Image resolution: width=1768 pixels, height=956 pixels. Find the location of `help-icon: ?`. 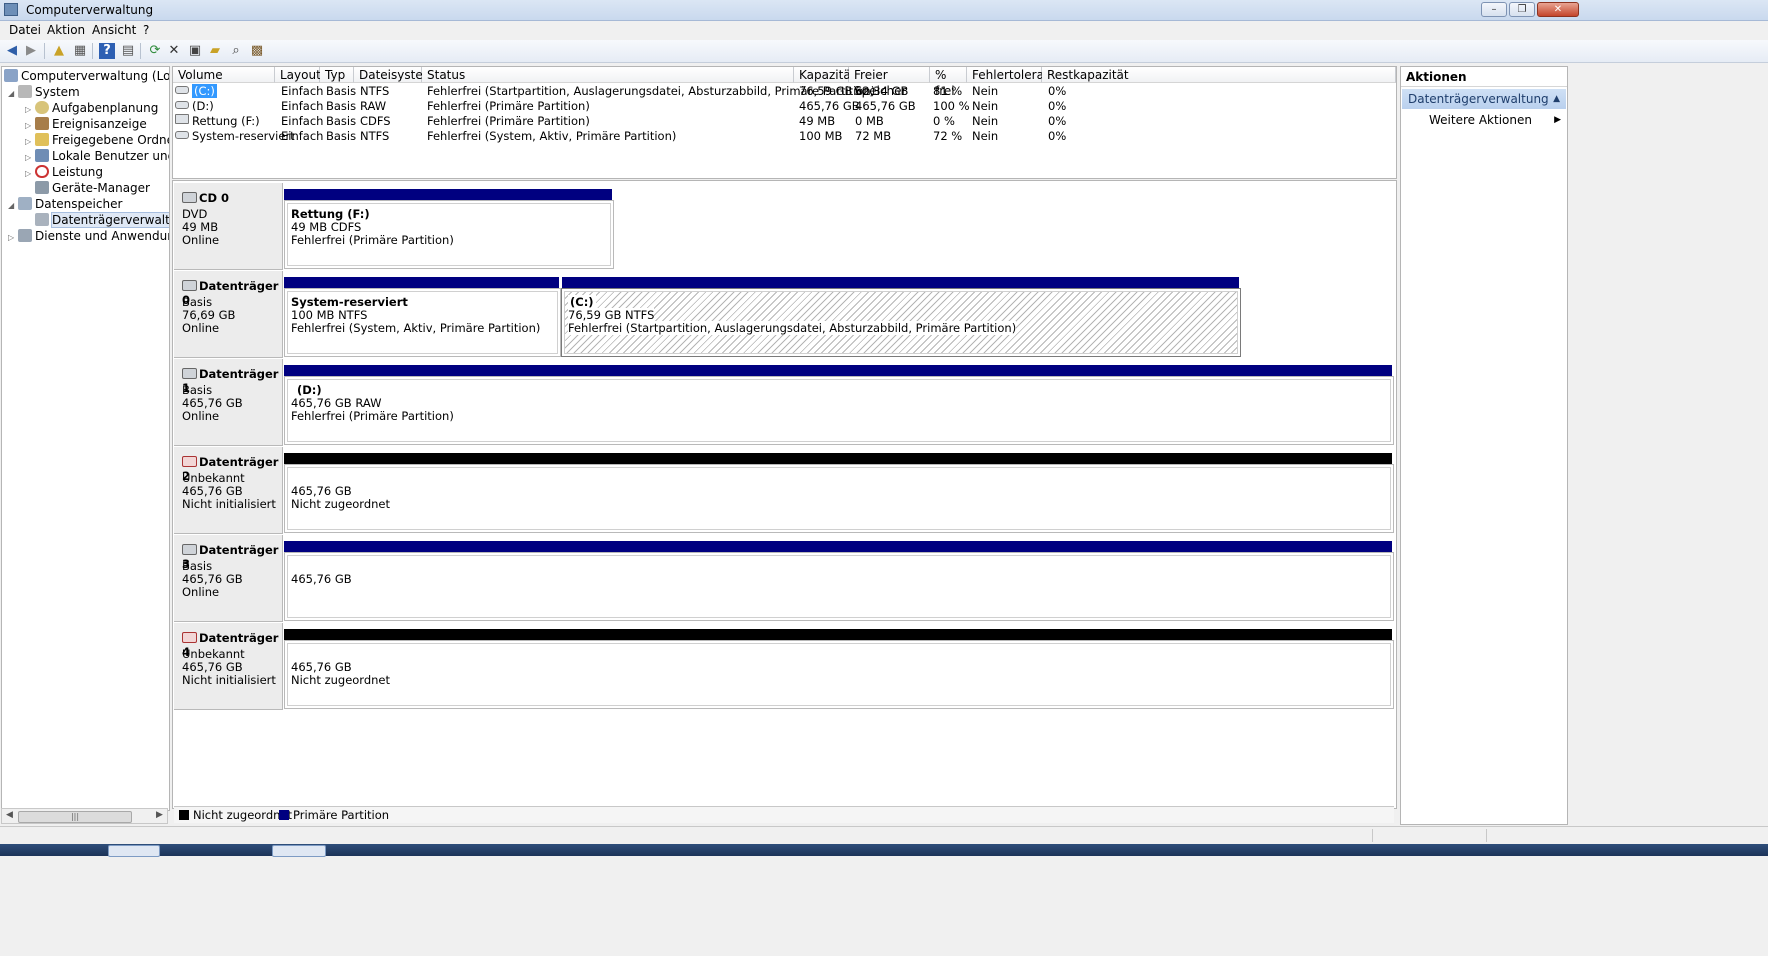

help-icon: ? is located at coordinates (107, 51).